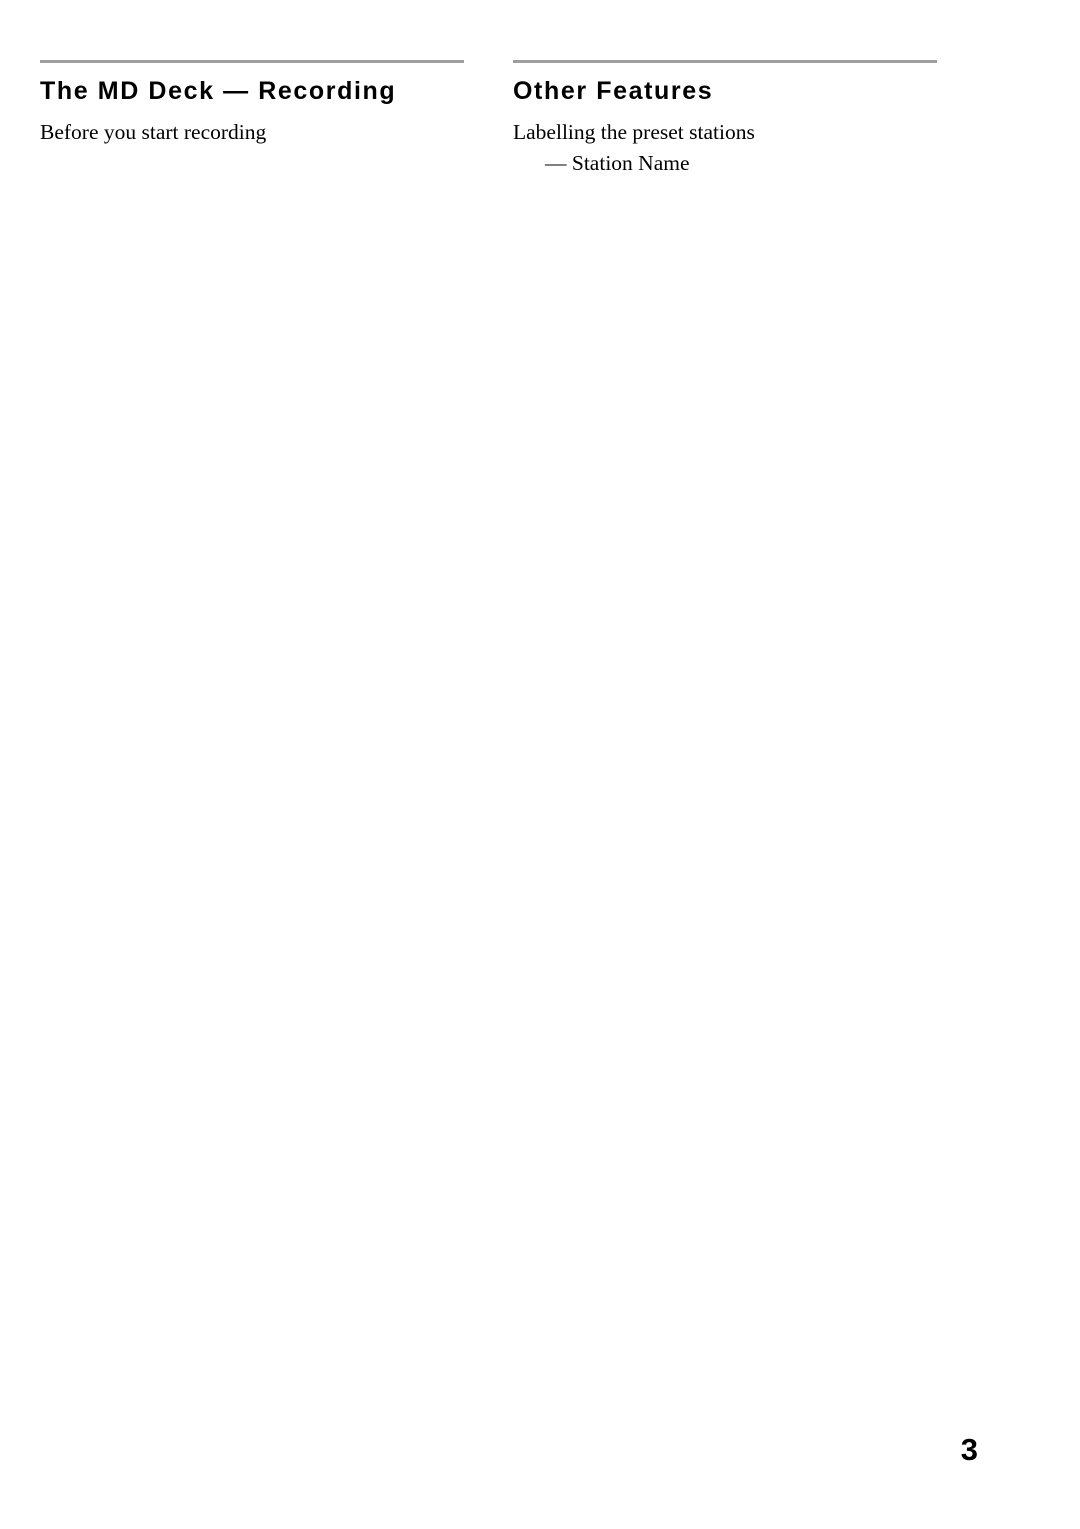 The width and height of the screenshot is (1080, 1529). Describe the element at coordinates (617, 162) in the screenshot. I see `toc-entry-label: — Station Name` at that location.